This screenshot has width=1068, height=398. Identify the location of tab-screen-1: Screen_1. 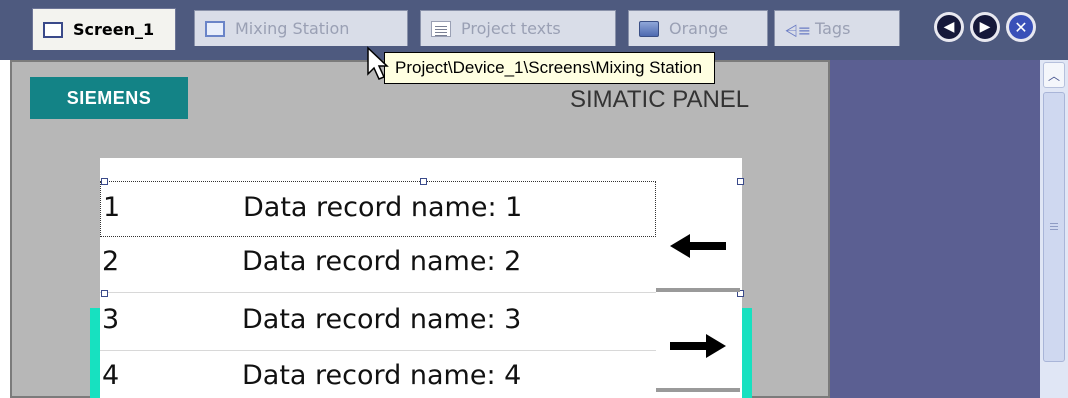
(104, 29).